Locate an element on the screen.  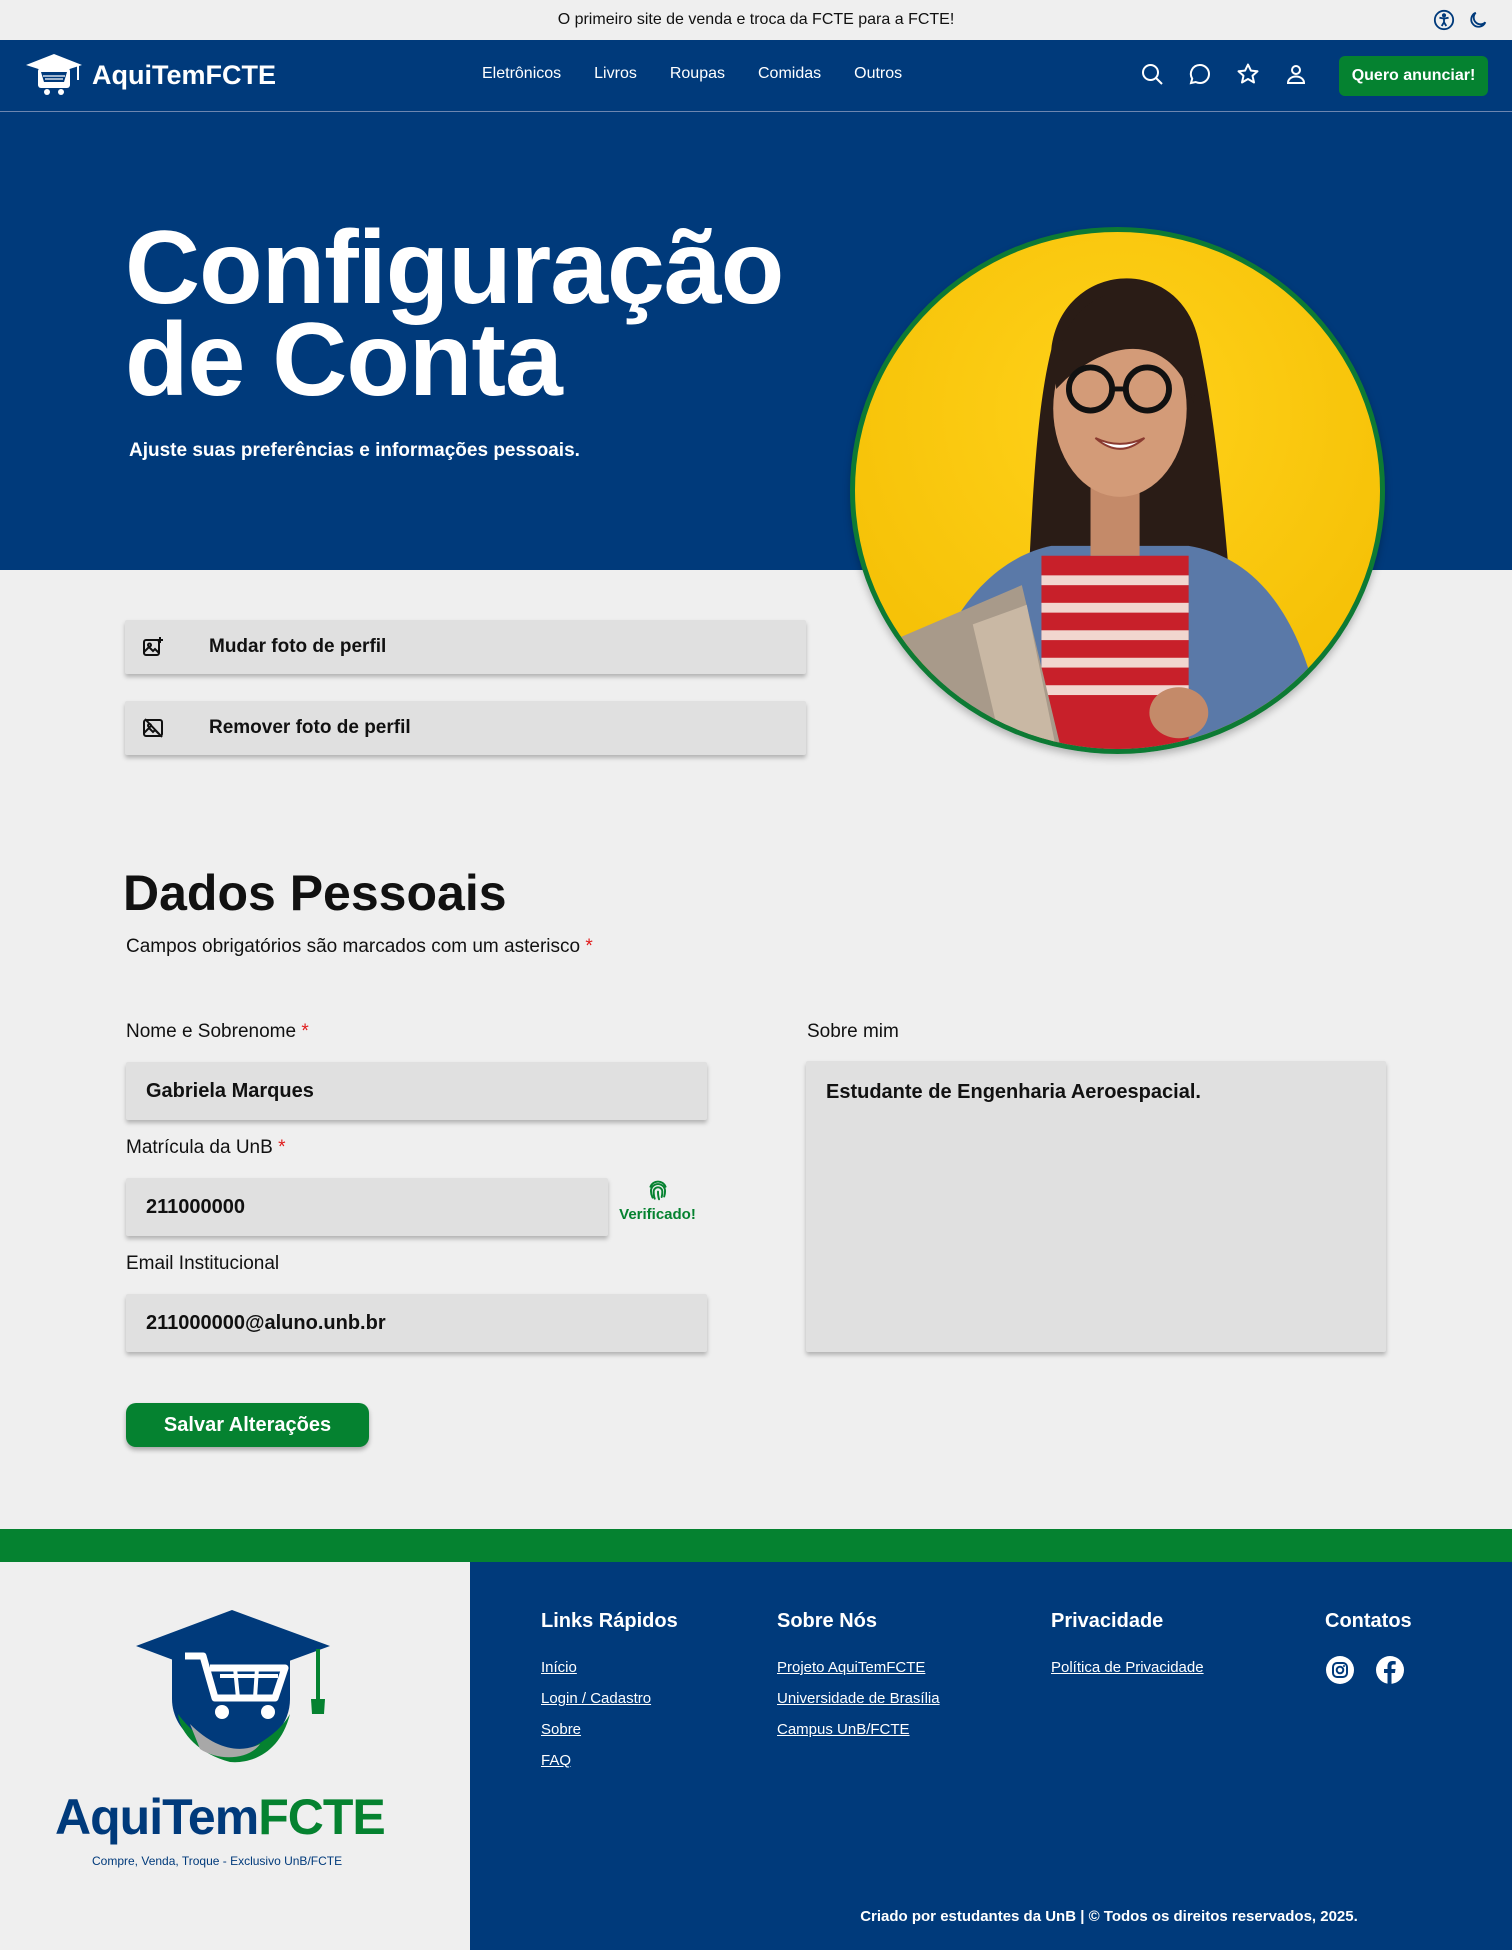
footer-divider is located at coordinates (756, 1545).